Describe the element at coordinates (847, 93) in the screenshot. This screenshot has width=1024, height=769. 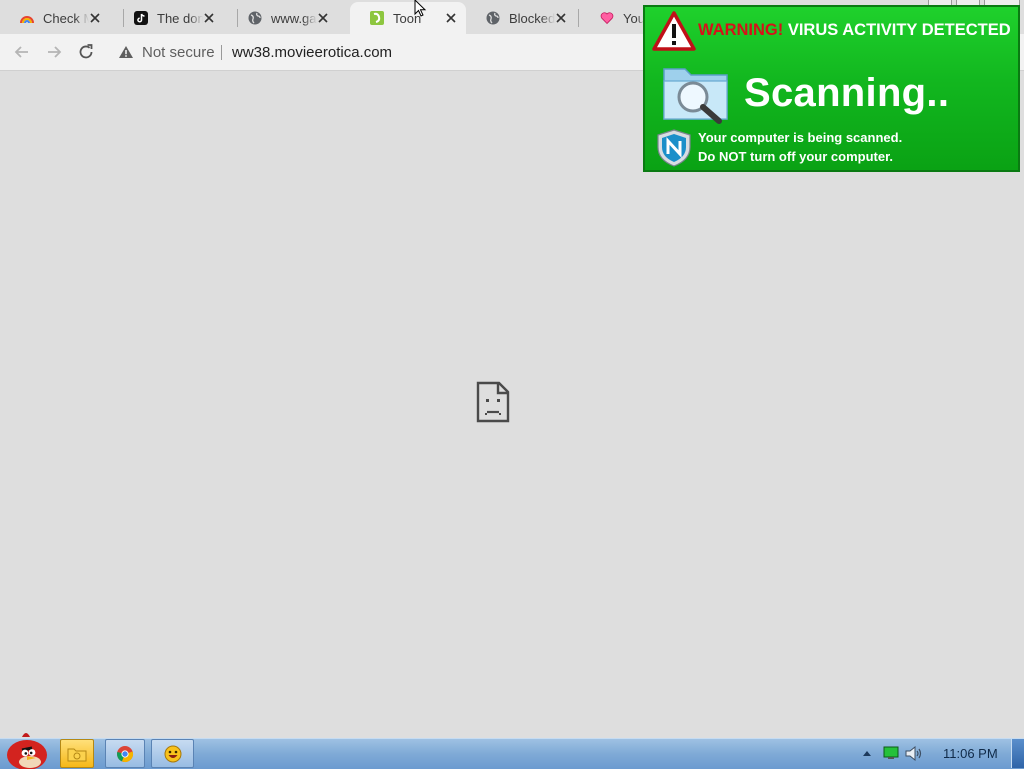
I see `scan-status-text: Scanning..` at that location.